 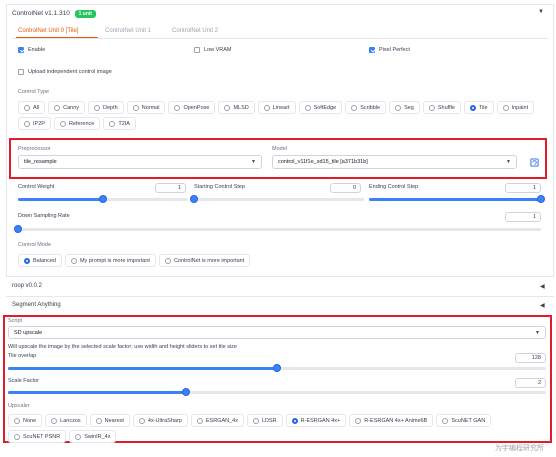 I want to click on tile-overlap-label: Tile overlap, so click(x=22, y=356).